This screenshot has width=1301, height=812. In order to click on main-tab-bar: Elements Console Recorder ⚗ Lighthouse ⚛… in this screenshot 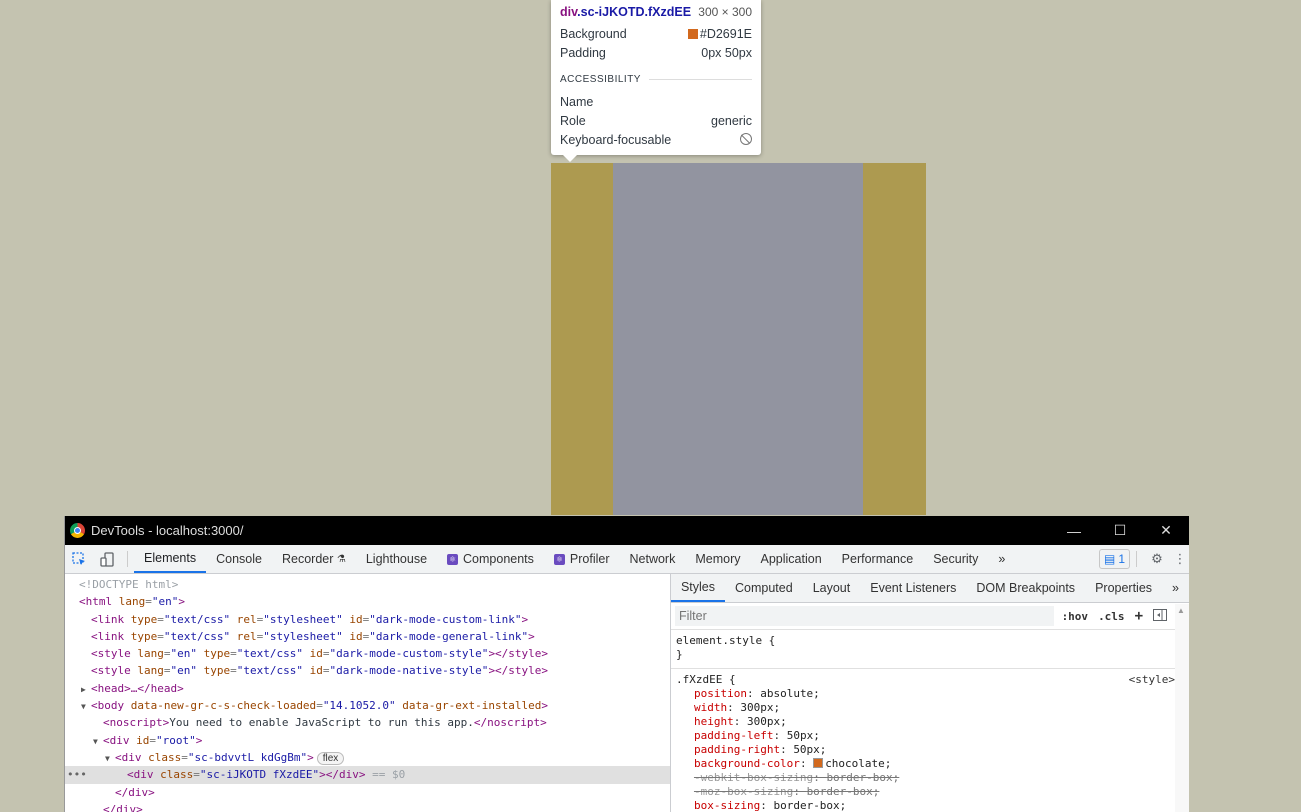, I will do `click(627, 559)`.